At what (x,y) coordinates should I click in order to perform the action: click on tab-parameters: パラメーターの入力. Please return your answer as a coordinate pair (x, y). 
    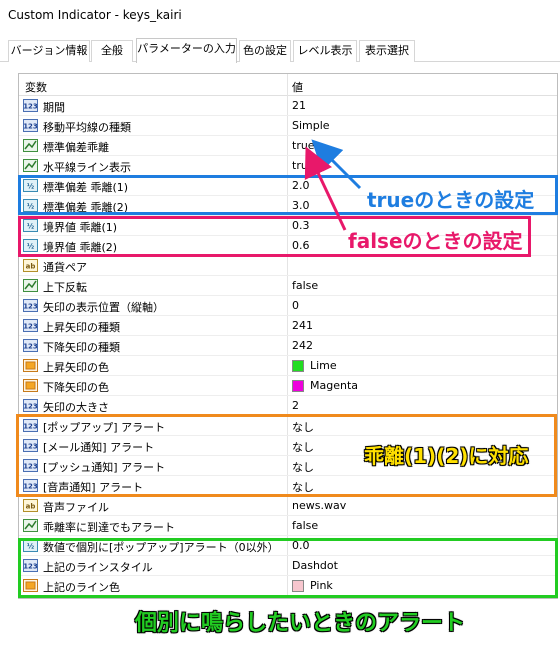
    Looking at the image, I should click on (186, 50).